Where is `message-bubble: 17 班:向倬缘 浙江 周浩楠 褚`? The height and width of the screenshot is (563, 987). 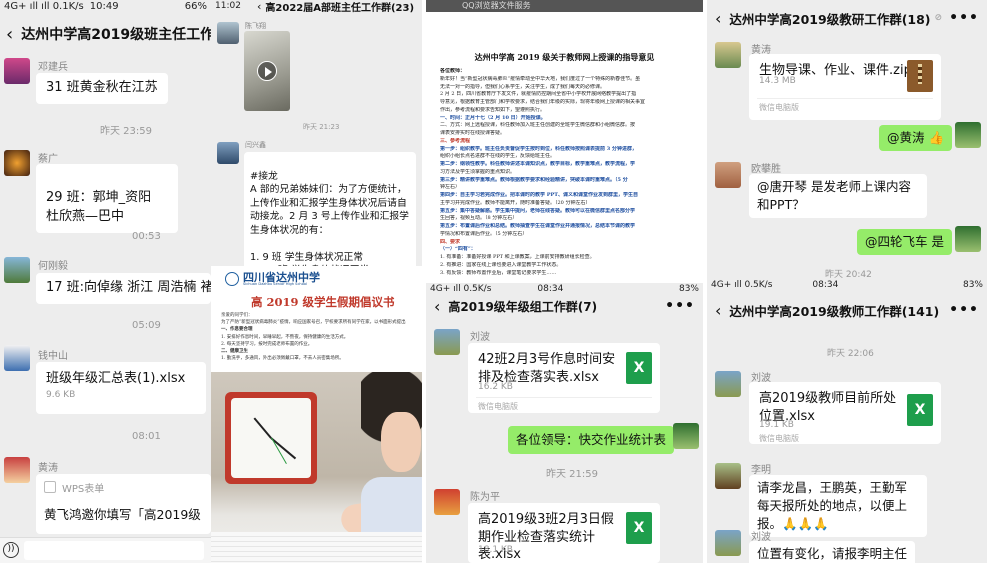 message-bubble: 17 班:向倬缘 浙江 周浩楠 褚 is located at coordinates (123, 288).